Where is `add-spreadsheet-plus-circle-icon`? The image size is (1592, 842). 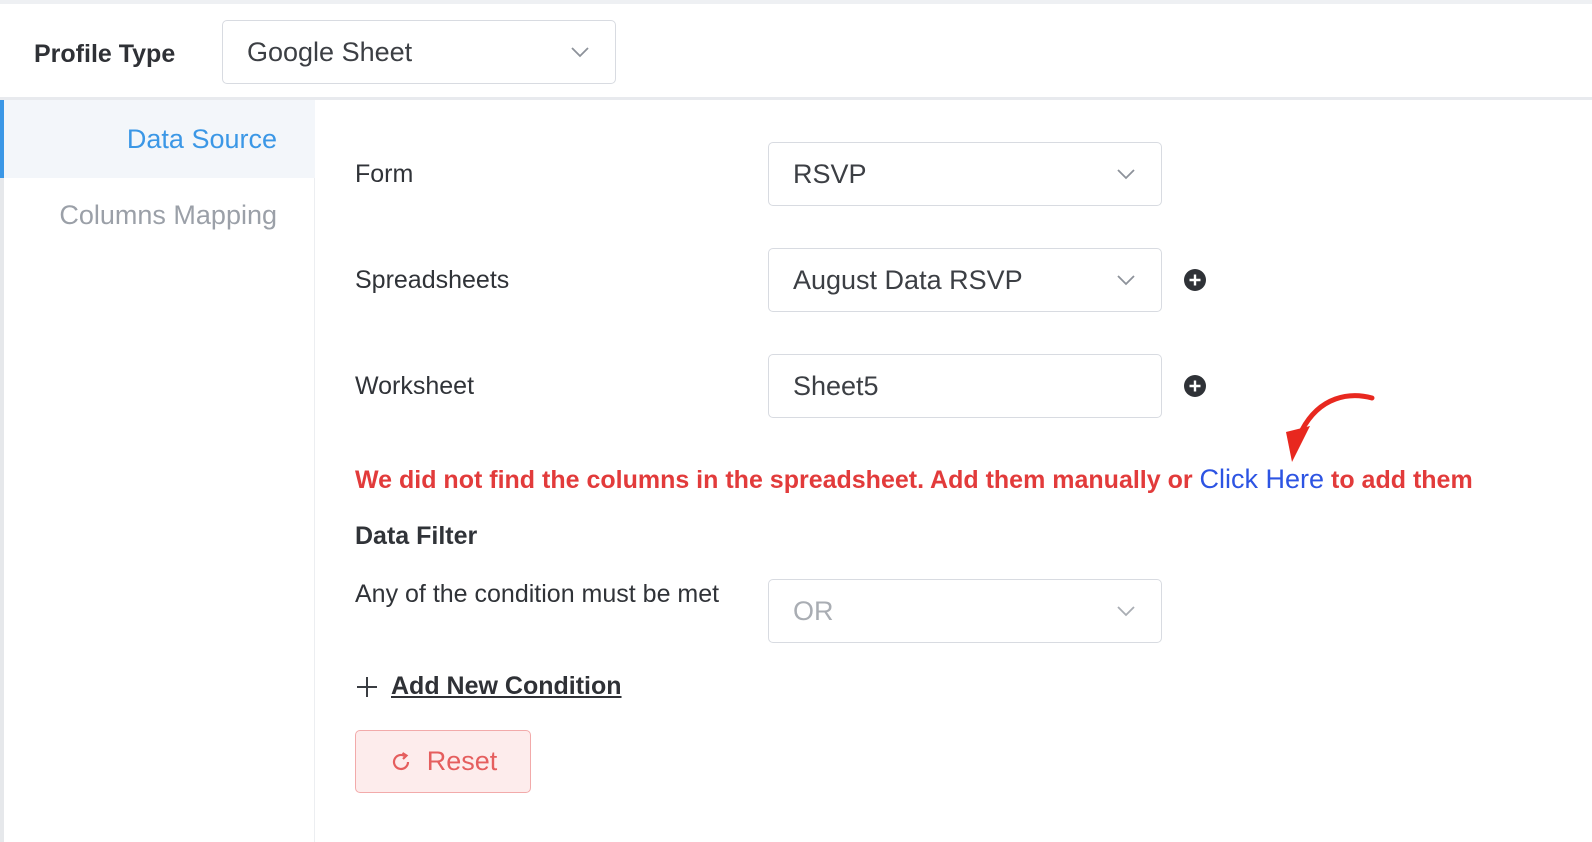 add-spreadsheet-plus-circle-icon is located at coordinates (1195, 280).